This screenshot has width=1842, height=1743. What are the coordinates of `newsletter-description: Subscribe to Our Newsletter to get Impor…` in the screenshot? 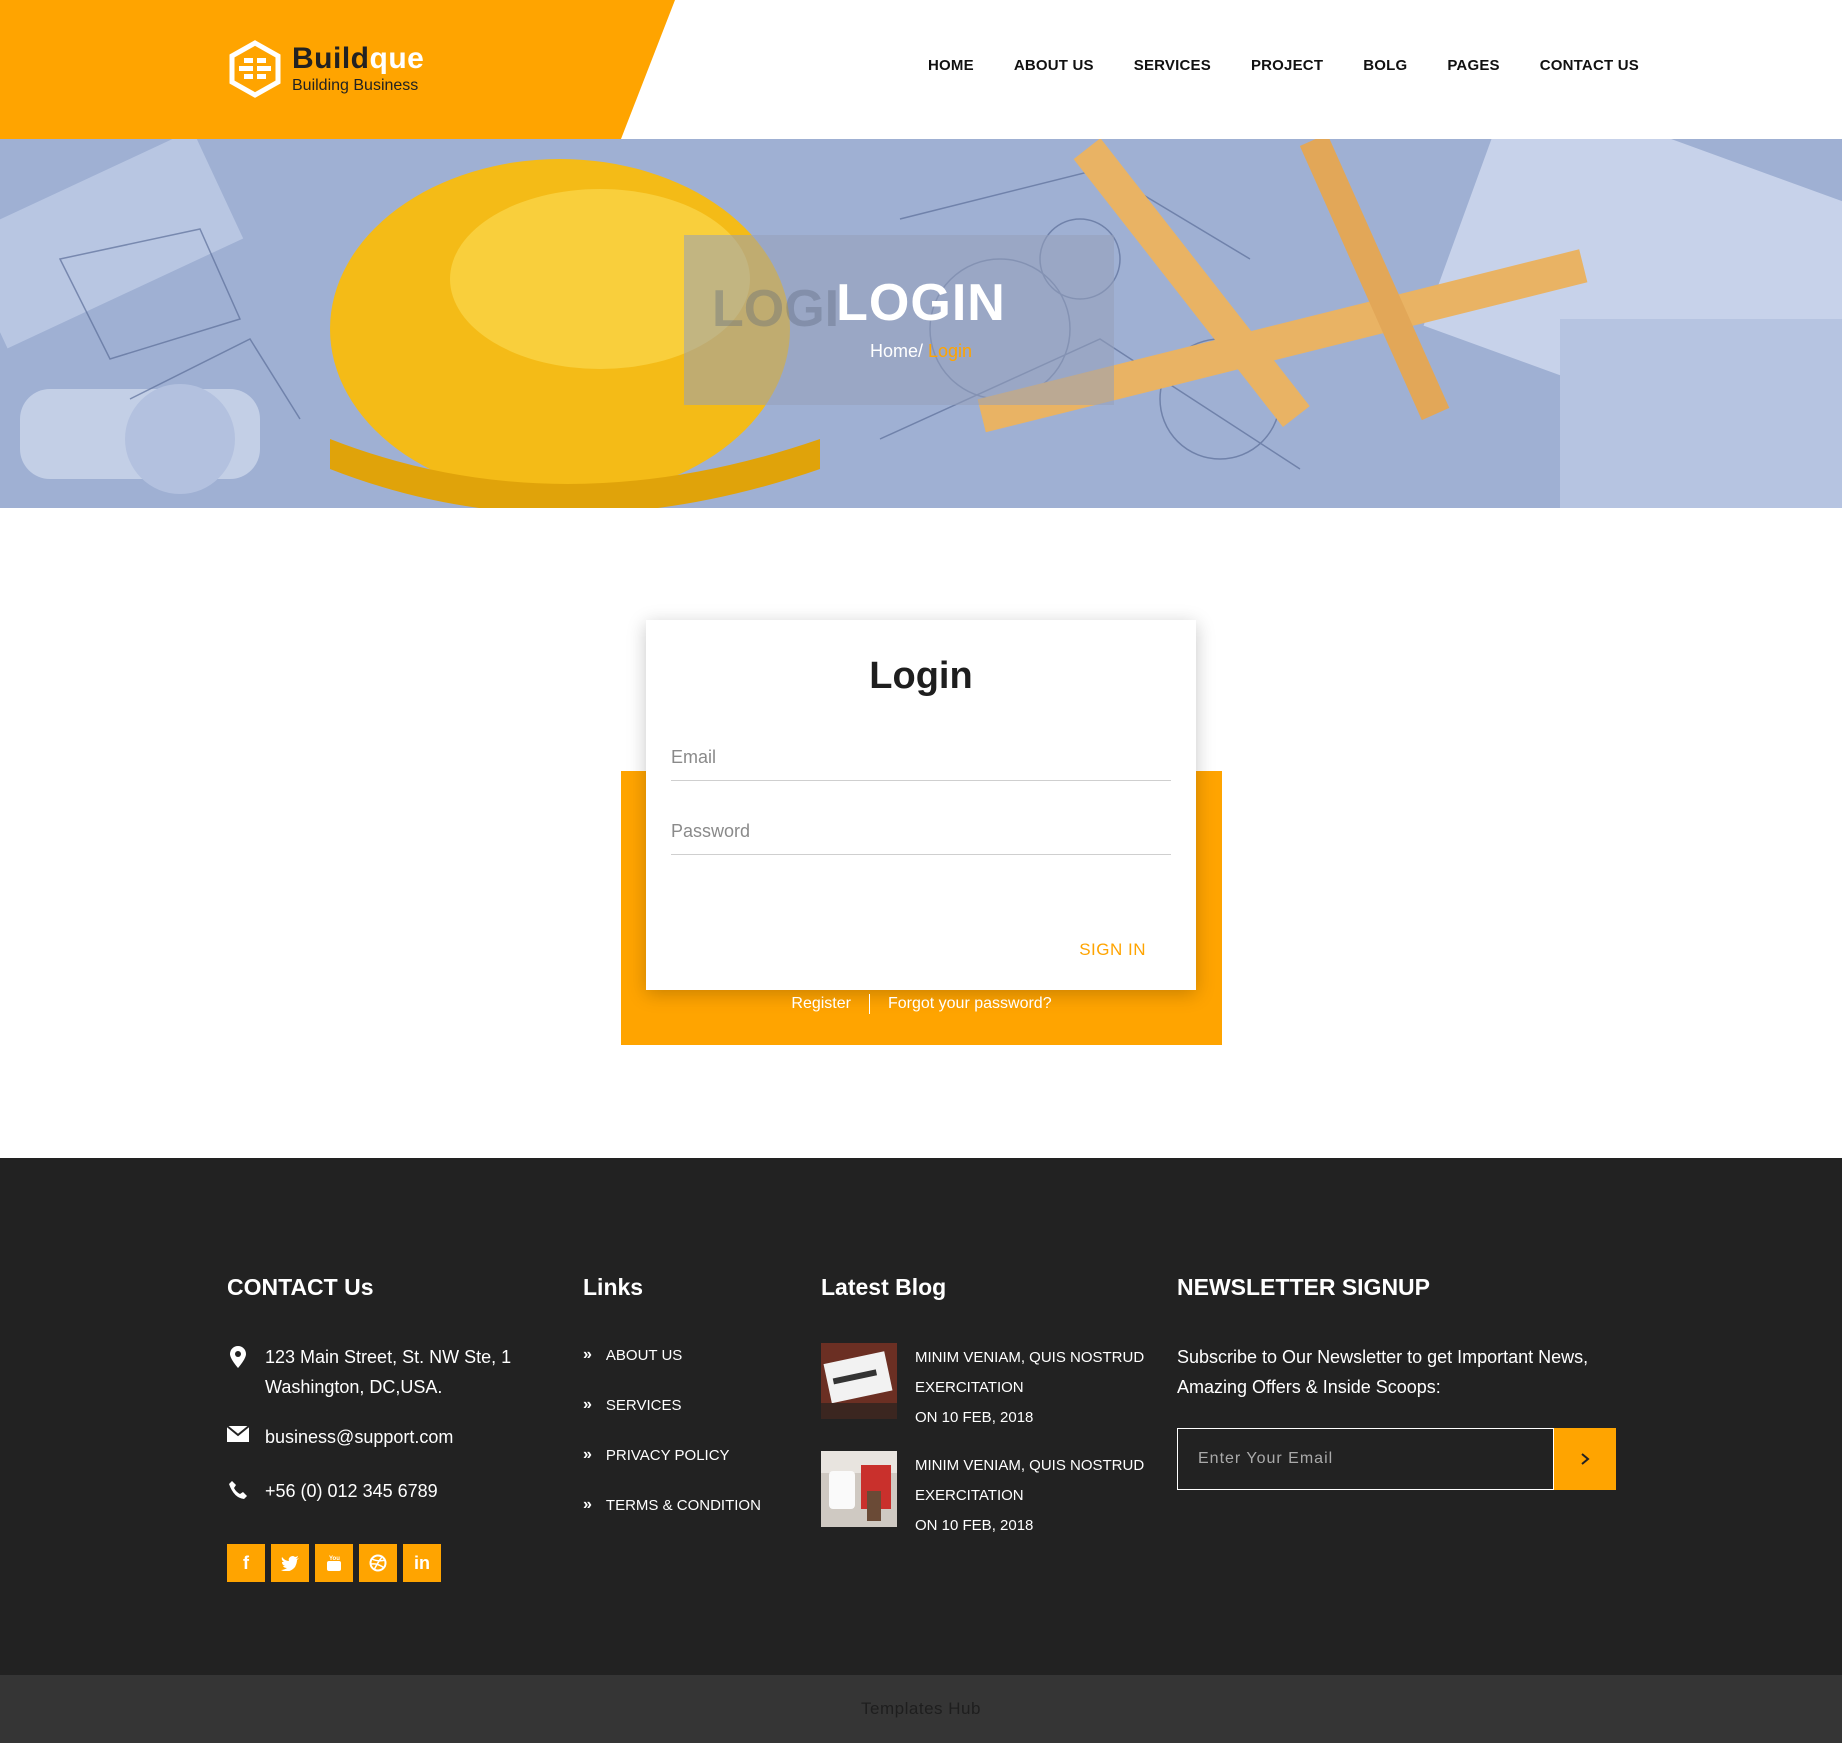 It's located at (1383, 1372).